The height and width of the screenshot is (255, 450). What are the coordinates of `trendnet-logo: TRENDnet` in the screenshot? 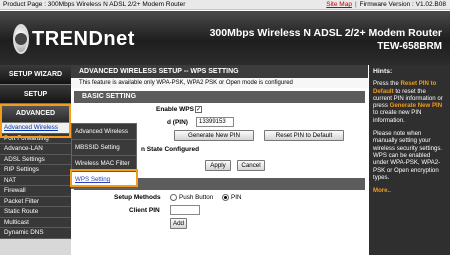 It's located at (73, 39).